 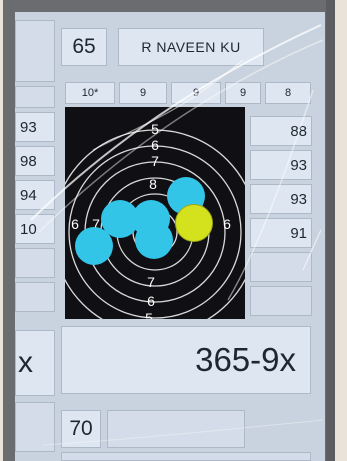 What do you see at coordinates (186, 456) in the screenshot?
I see `next-lane-row-cell` at bounding box center [186, 456].